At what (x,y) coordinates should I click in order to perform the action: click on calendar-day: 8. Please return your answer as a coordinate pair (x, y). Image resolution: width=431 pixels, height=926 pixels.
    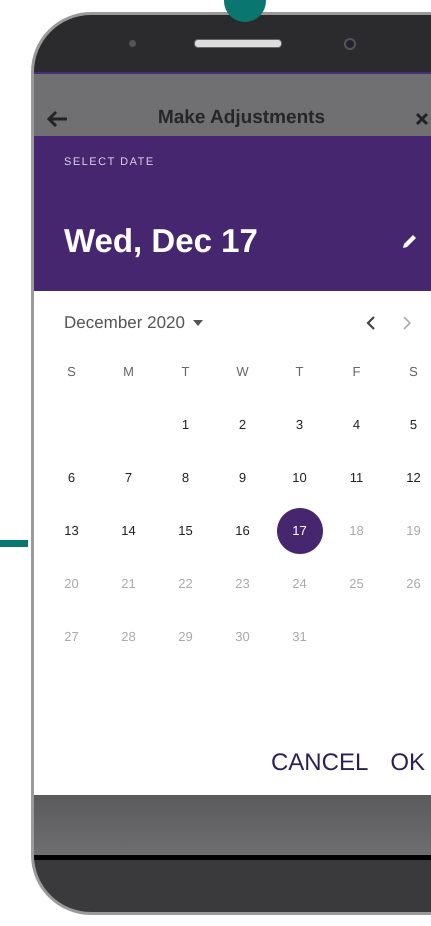
    Looking at the image, I should click on (185, 477).